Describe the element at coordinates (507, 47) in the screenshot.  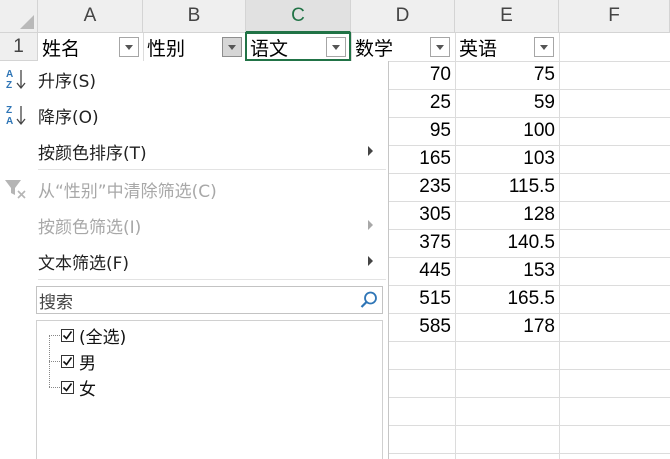
I see `header-cell-english: 英语` at that location.